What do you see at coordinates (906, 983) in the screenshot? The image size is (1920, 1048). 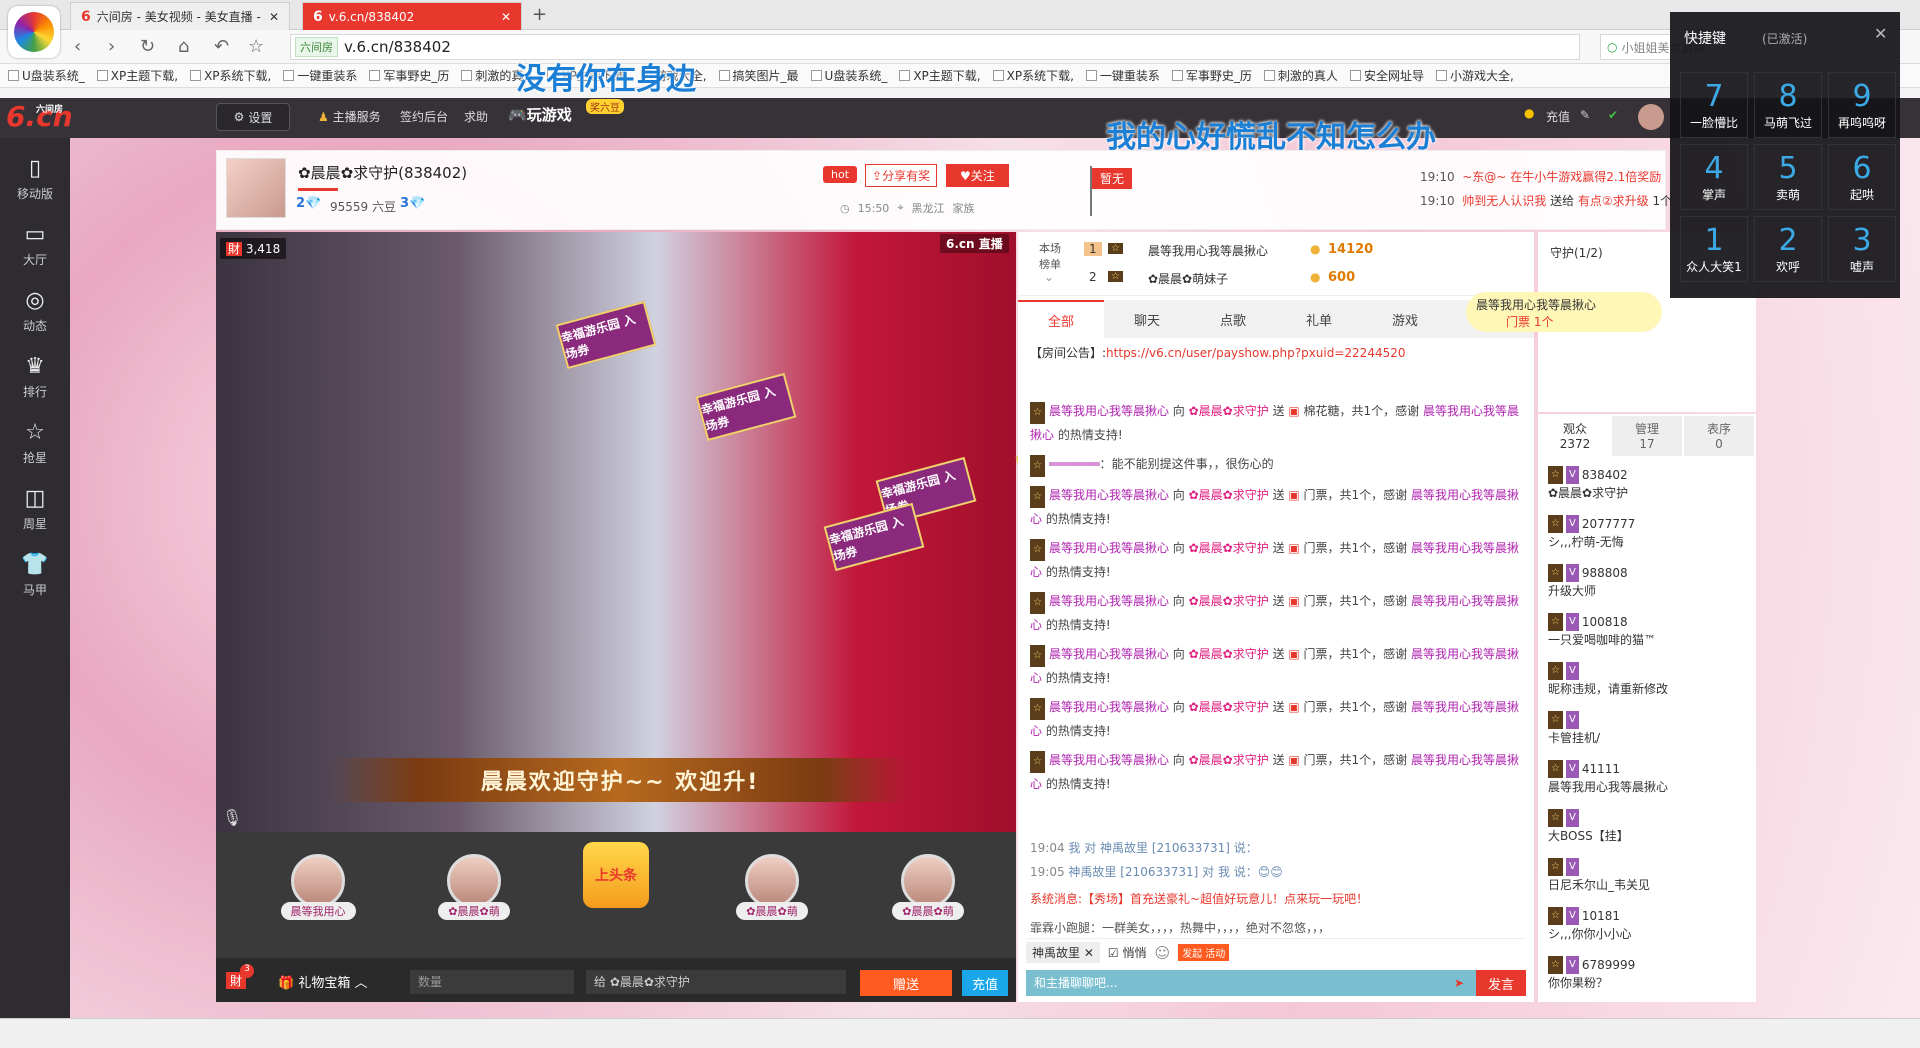 I see `send-gift-button: 赠送` at bounding box center [906, 983].